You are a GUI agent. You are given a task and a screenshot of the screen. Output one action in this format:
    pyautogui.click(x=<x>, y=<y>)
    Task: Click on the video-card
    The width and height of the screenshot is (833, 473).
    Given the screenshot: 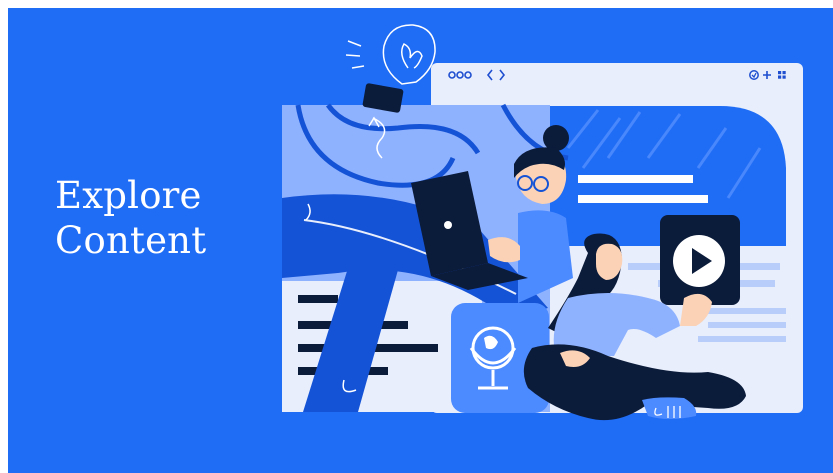 What is the action you would take?
    pyautogui.click(x=700, y=260)
    